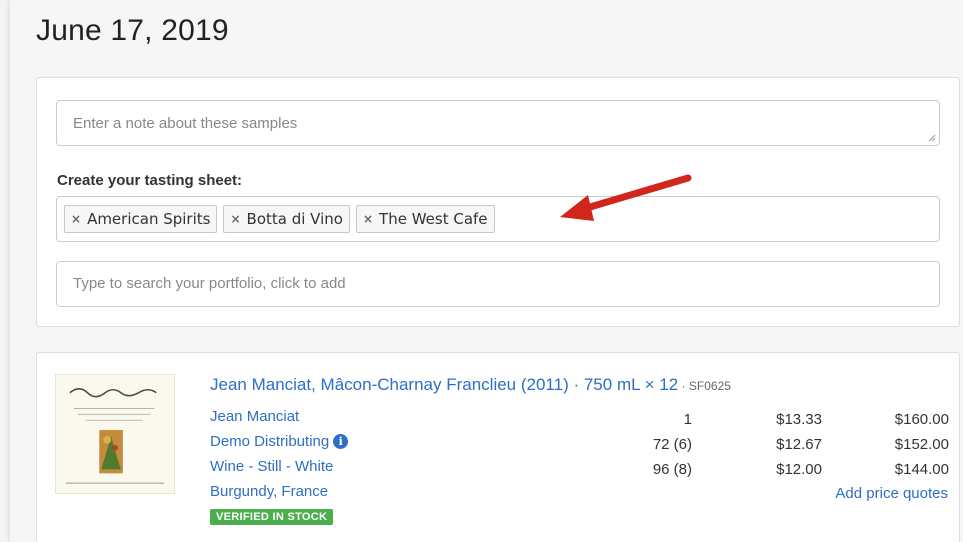 This screenshot has width=963, height=542. Describe the element at coordinates (672, 469) in the screenshot. I see `price-qty: 96 (8)` at that location.